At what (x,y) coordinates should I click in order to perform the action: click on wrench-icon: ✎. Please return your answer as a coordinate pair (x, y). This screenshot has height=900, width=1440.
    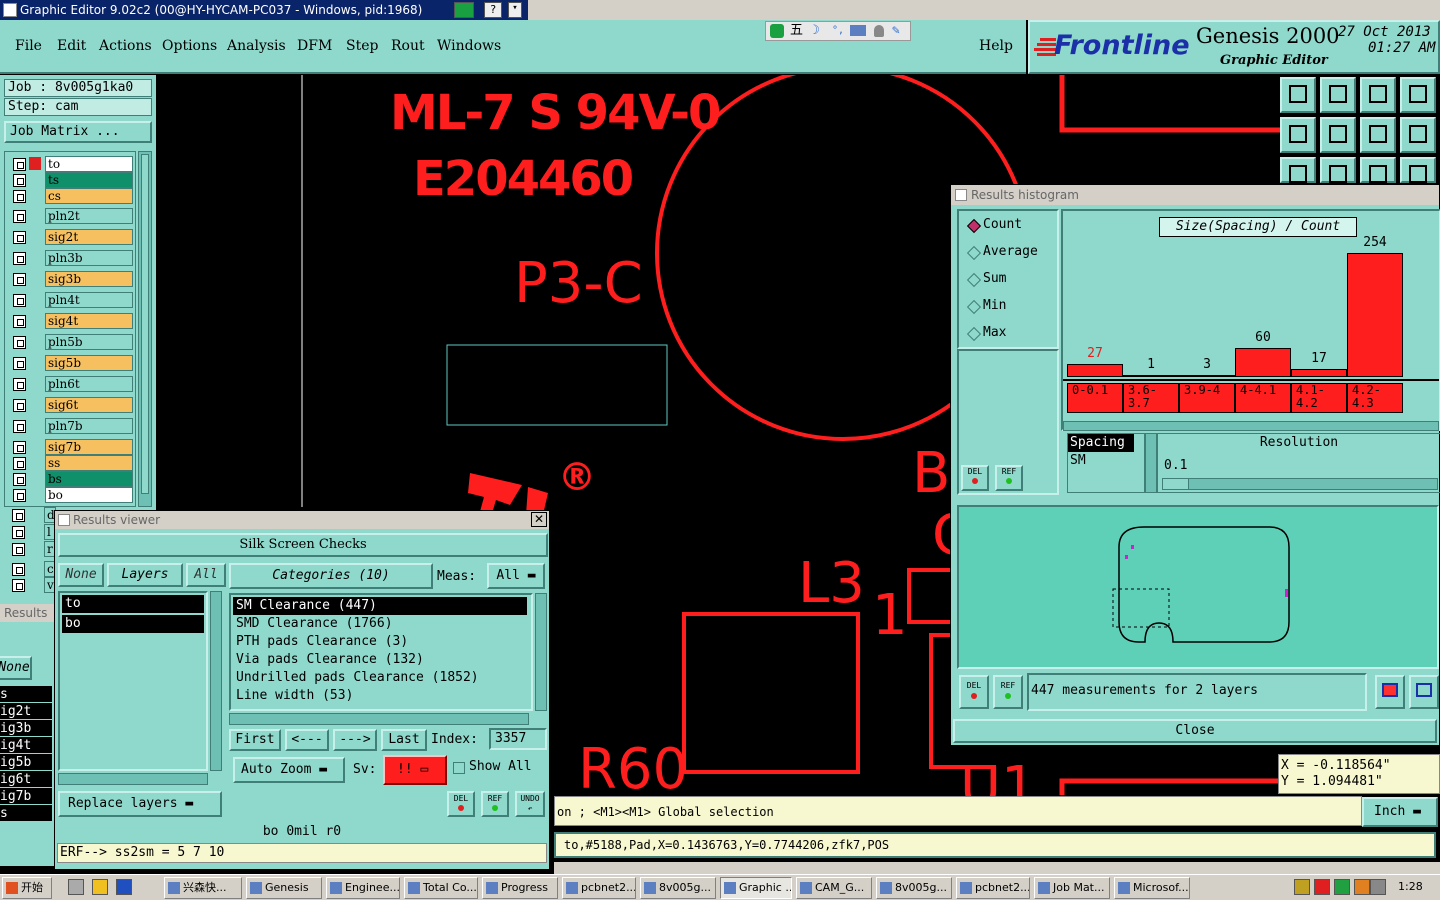
    Looking at the image, I should click on (896, 31).